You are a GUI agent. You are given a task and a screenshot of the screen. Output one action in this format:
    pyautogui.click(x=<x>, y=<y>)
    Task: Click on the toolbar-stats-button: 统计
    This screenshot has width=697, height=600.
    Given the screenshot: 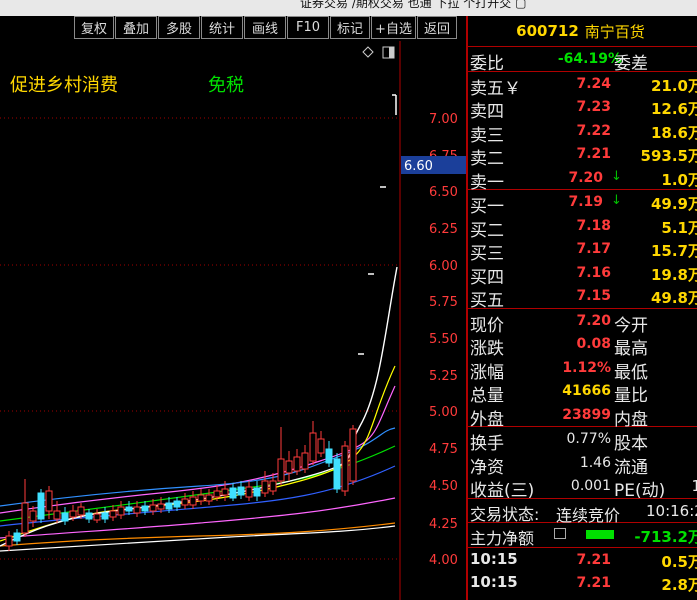 What is the action you would take?
    pyautogui.click(x=222, y=27)
    